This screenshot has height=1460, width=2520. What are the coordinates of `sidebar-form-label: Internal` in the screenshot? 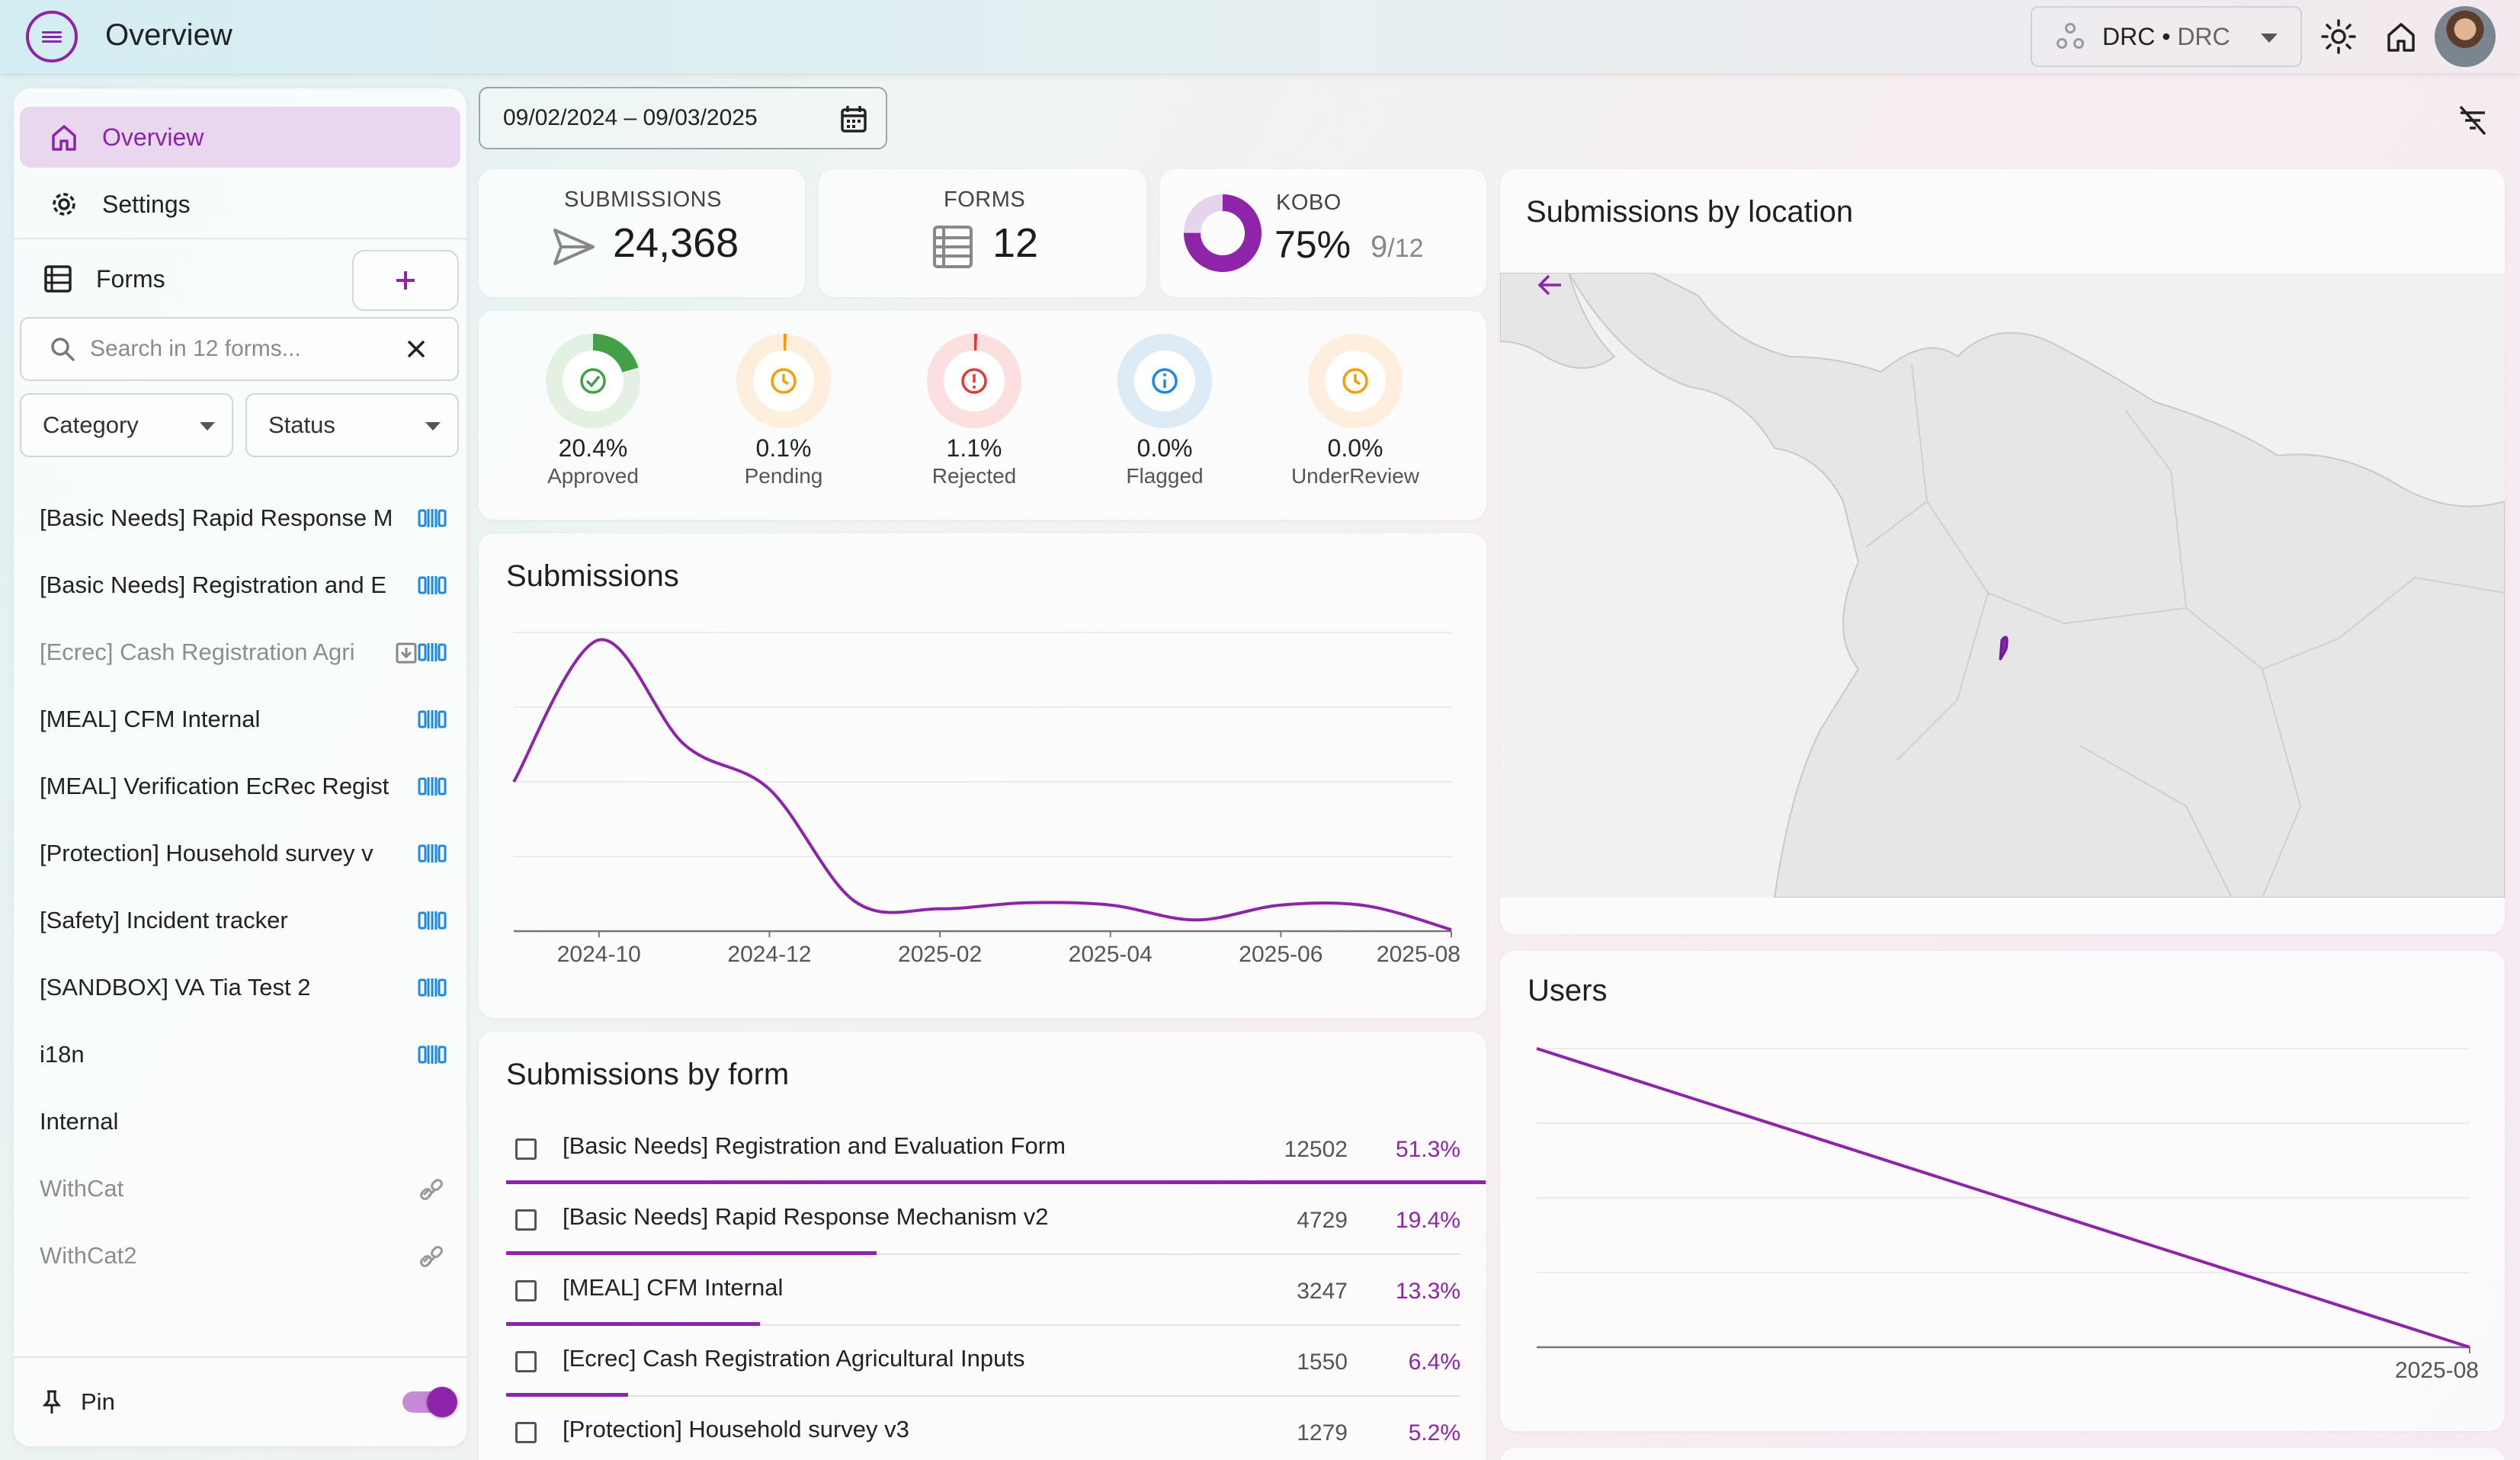 It's located at (79, 1121).